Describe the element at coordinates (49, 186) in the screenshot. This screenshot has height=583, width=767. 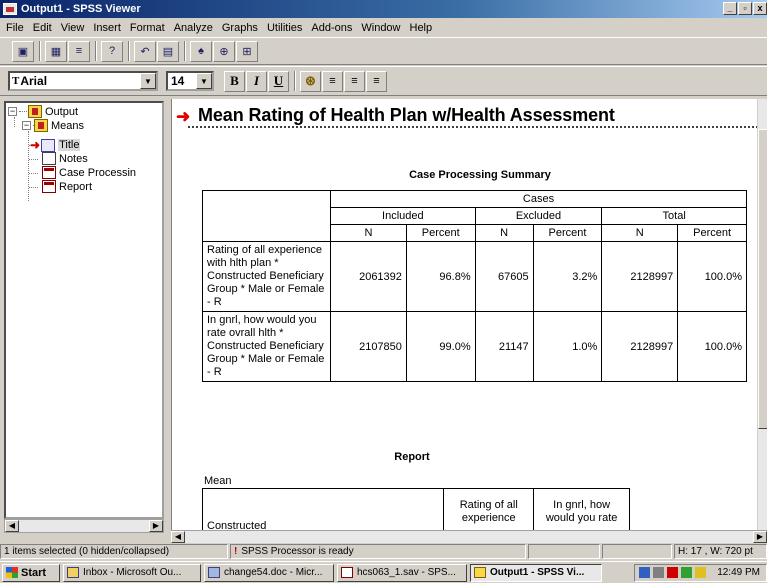
I see `pivot-table-icon` at that location.